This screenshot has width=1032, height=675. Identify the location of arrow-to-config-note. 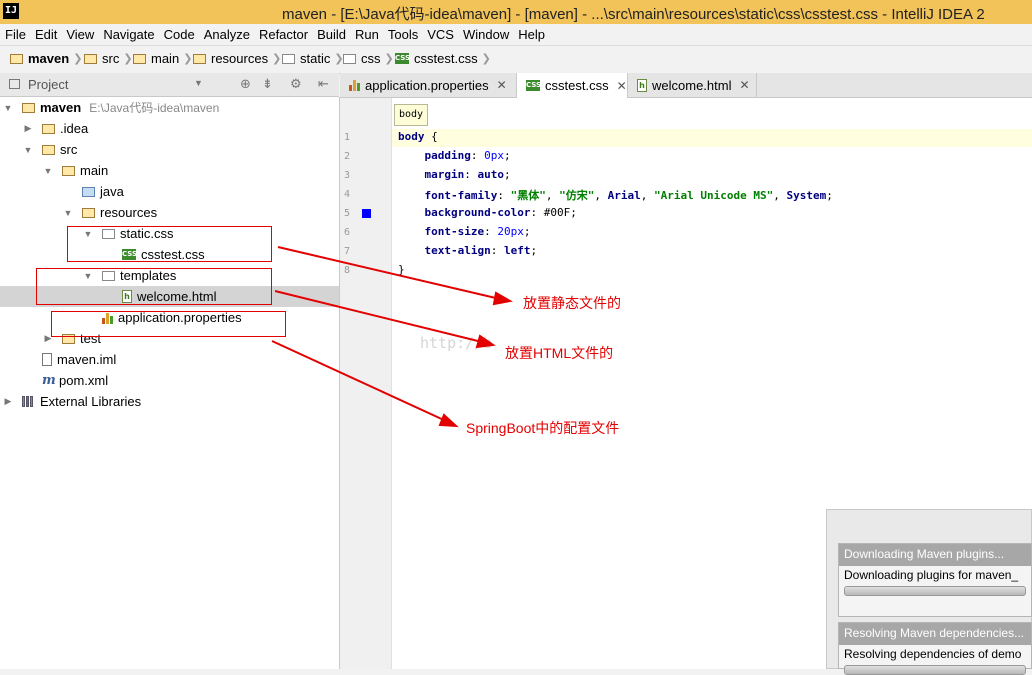
(359, 381).